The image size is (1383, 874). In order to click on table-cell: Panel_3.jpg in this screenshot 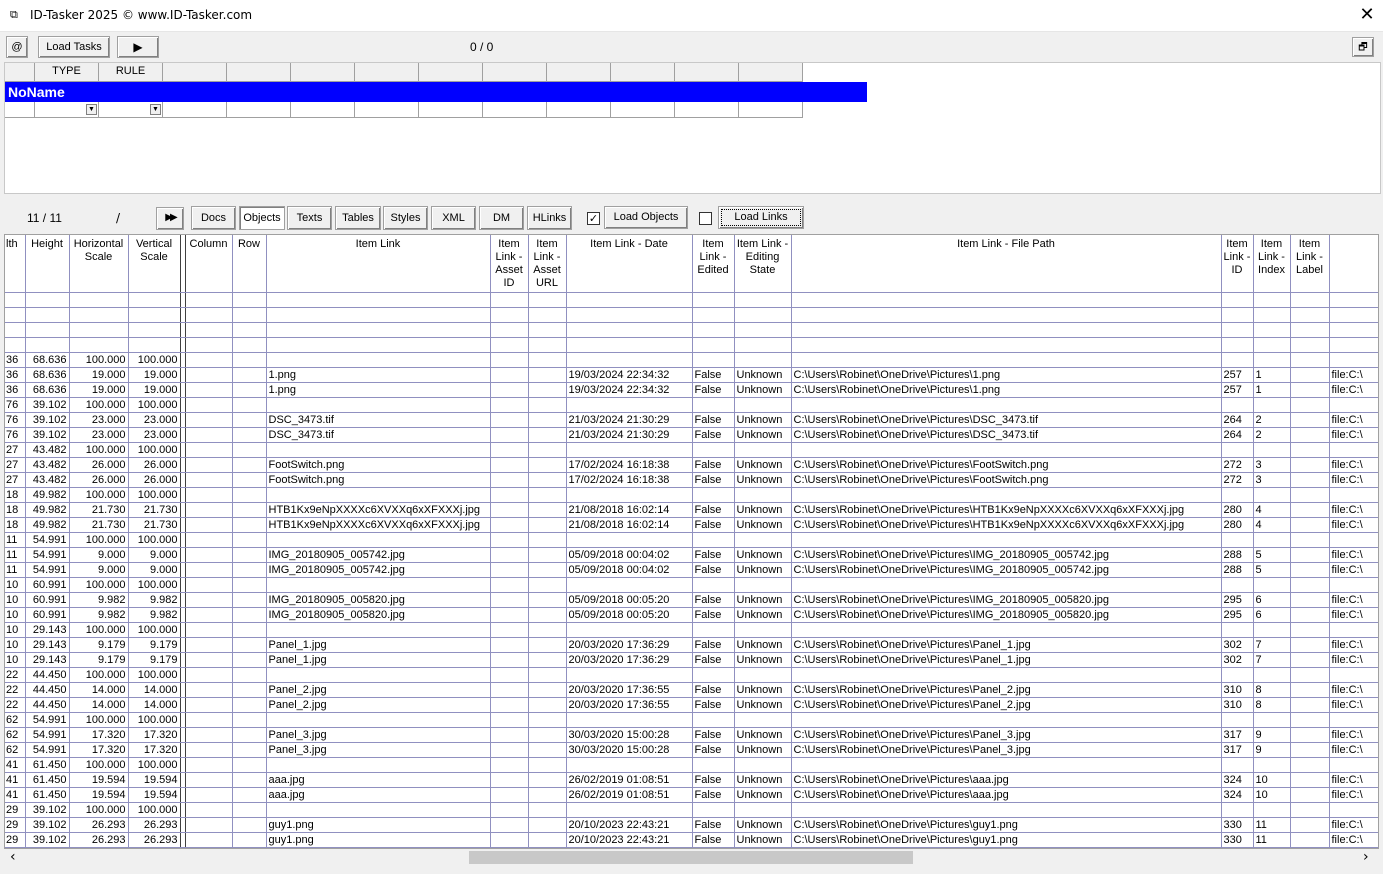, I will do `click(378, 750)`.